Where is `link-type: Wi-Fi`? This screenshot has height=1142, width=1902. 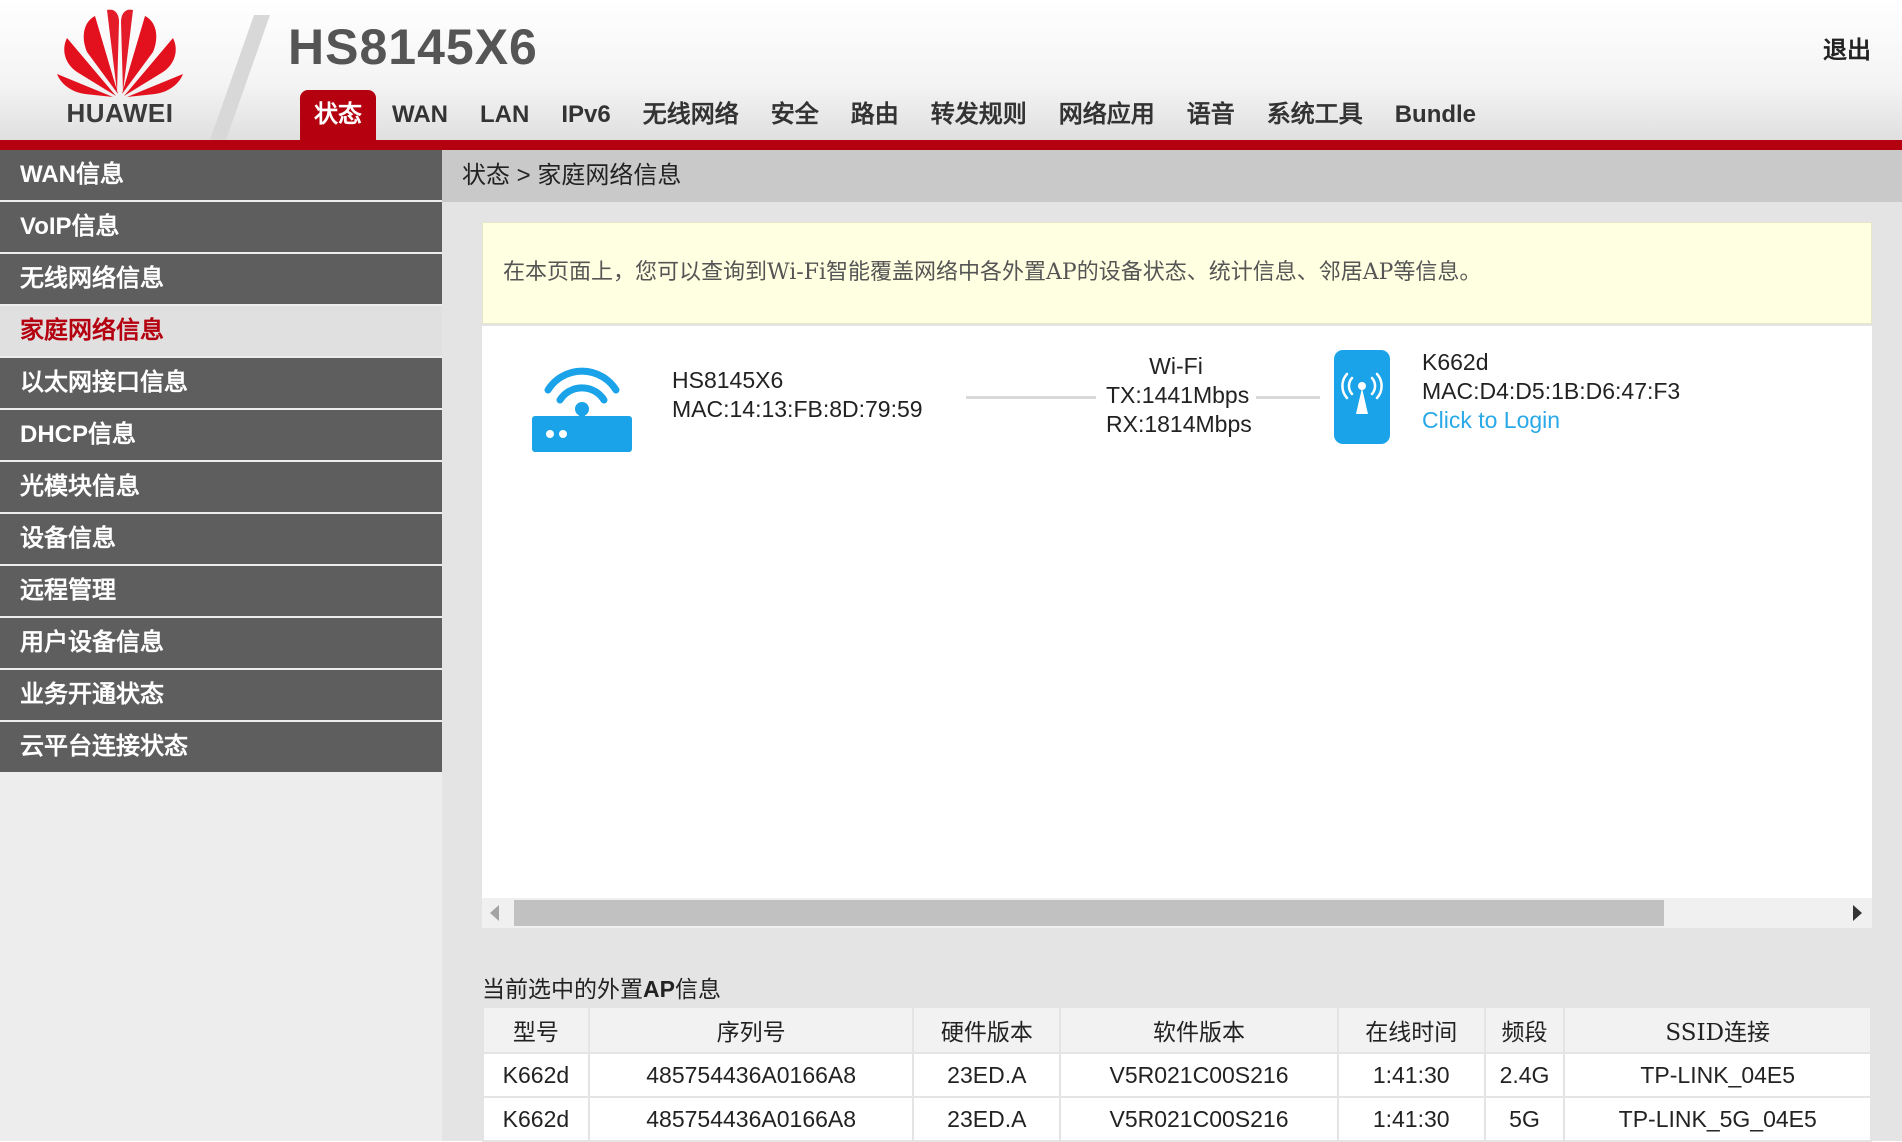
link-type: Wi-Fi is located at coordinates (1176, 366).